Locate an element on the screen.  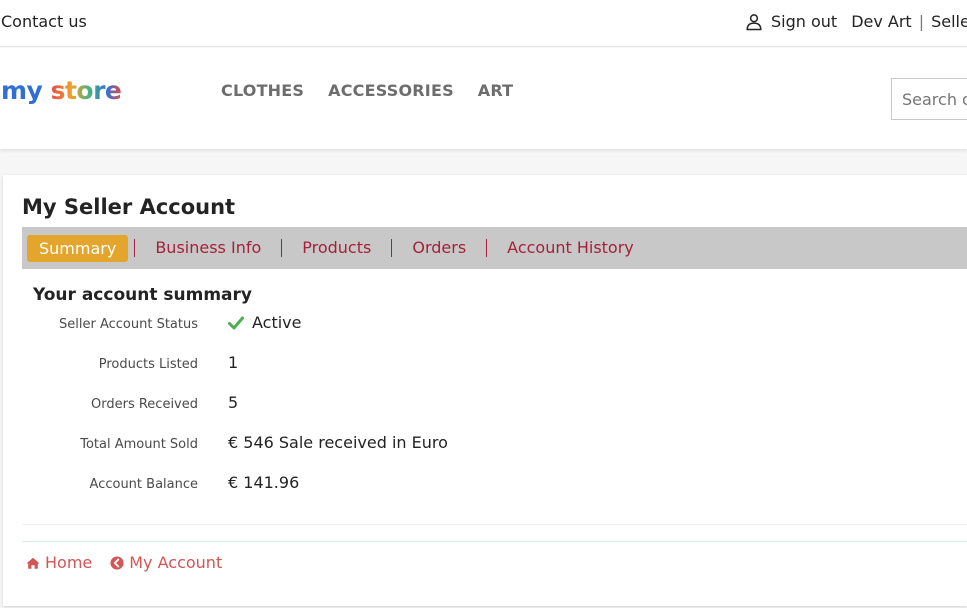
row-label: Total Amount Sold is located at coordinates (139, 444).